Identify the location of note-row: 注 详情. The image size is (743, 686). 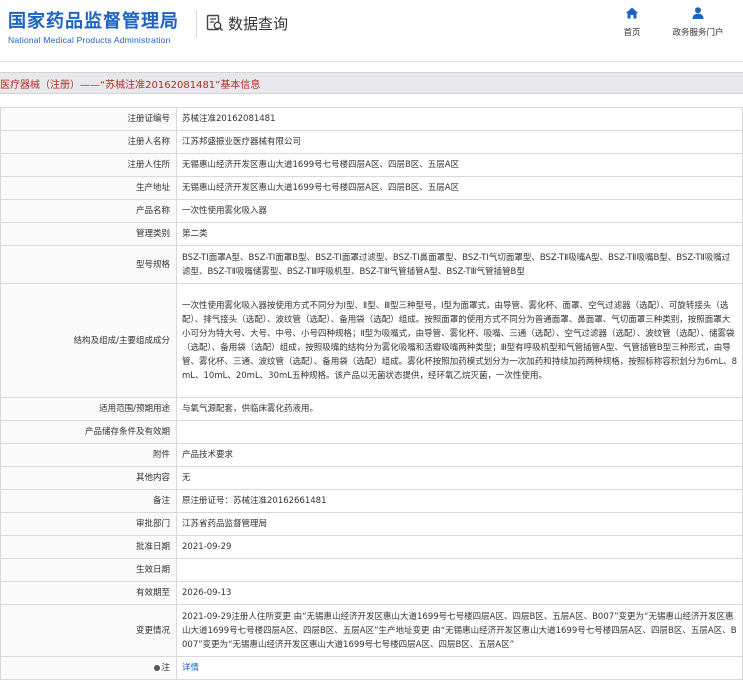
(371, 668).